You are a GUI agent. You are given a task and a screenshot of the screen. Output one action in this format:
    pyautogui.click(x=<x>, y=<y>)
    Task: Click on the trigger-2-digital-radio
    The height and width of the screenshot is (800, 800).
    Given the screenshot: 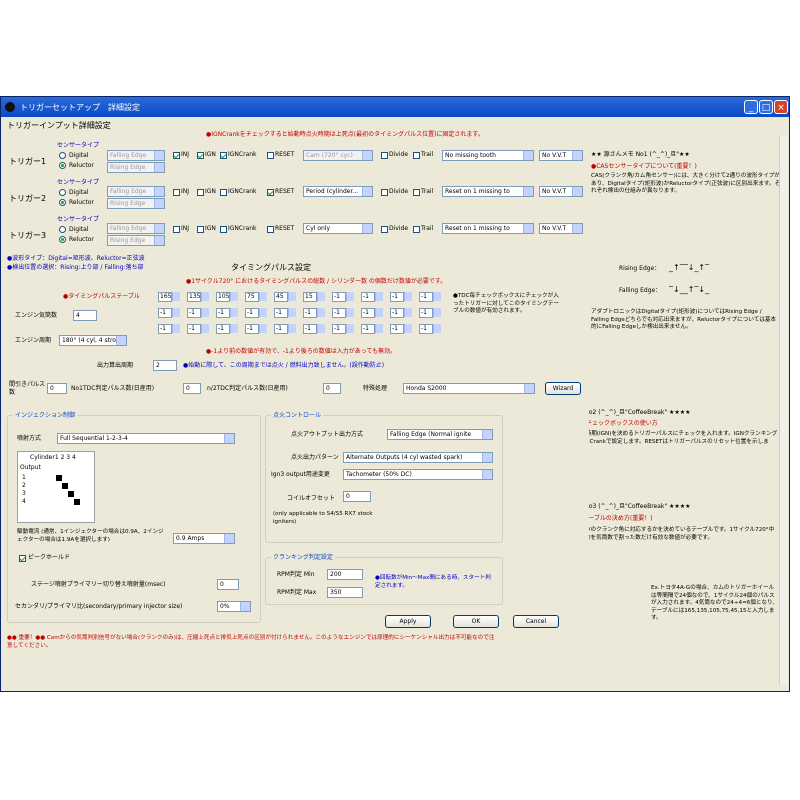 What is the action you would take?
    pyautogui.click(x=62, y=192)
    